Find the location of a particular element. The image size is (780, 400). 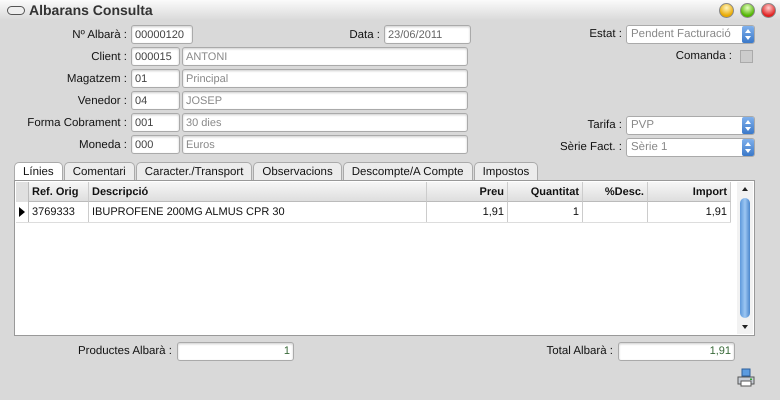

tab: Descompte/A Compte is located at coordinates (407, 171).